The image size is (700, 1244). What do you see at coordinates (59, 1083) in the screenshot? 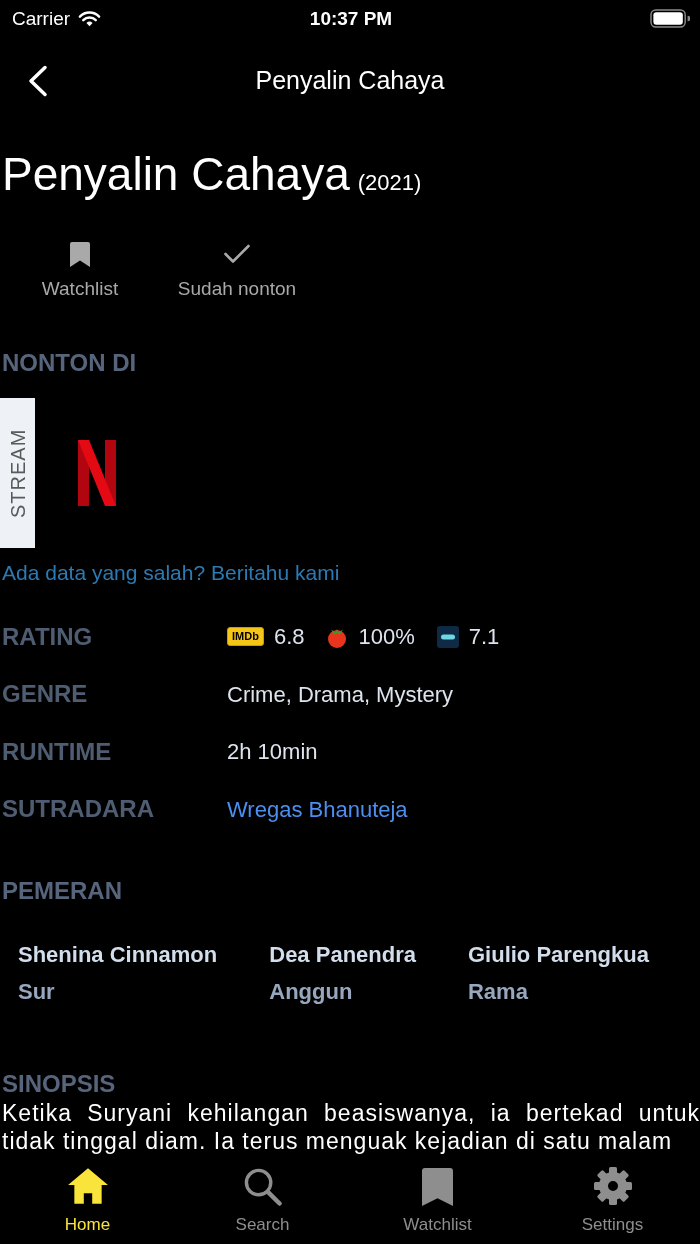
I see `section-heading: SINOPSIS` at bounding box center [59, 1083].